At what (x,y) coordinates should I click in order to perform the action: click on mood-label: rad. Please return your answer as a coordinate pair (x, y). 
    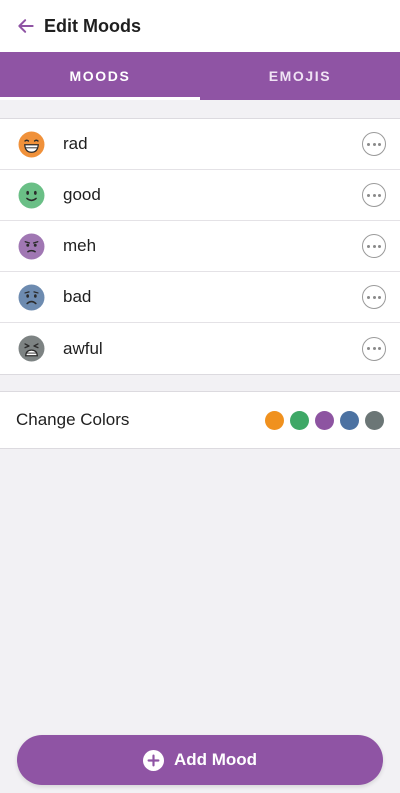
    Looking at the image, I should click on (75, 143).